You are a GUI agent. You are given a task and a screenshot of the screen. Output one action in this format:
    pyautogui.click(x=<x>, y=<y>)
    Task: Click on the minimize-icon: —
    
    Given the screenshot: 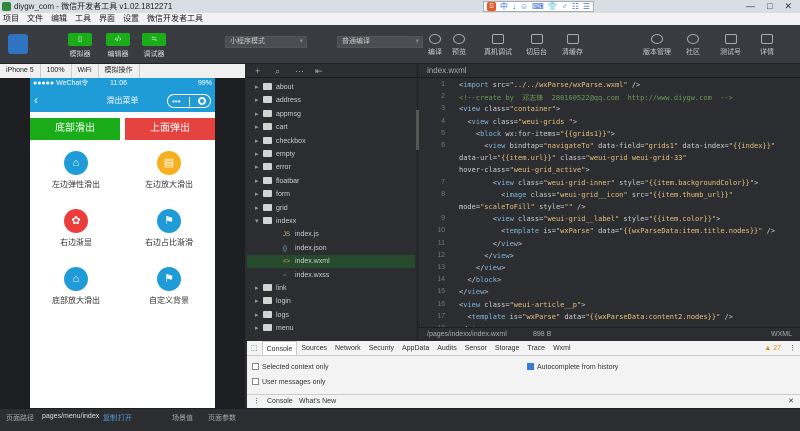 What is the action you would take?
    pyautogui.click(x=750, y=6)
    